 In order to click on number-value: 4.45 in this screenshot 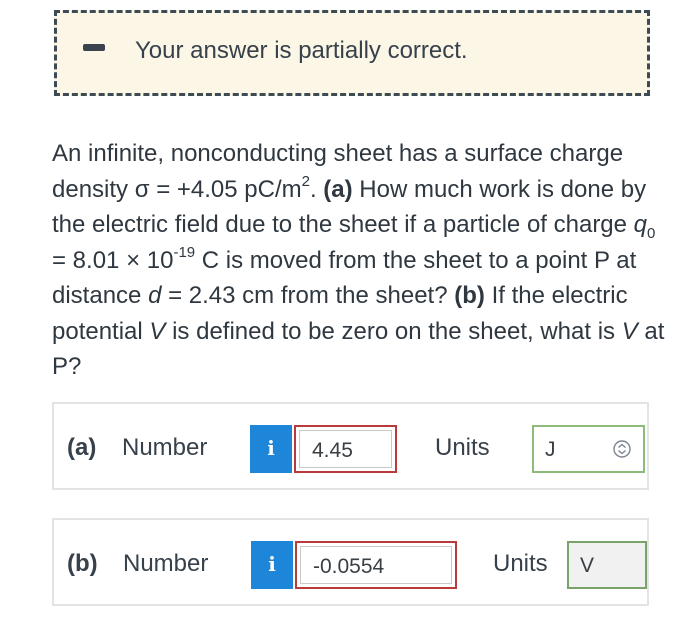, I will do `click(332, 450)`.